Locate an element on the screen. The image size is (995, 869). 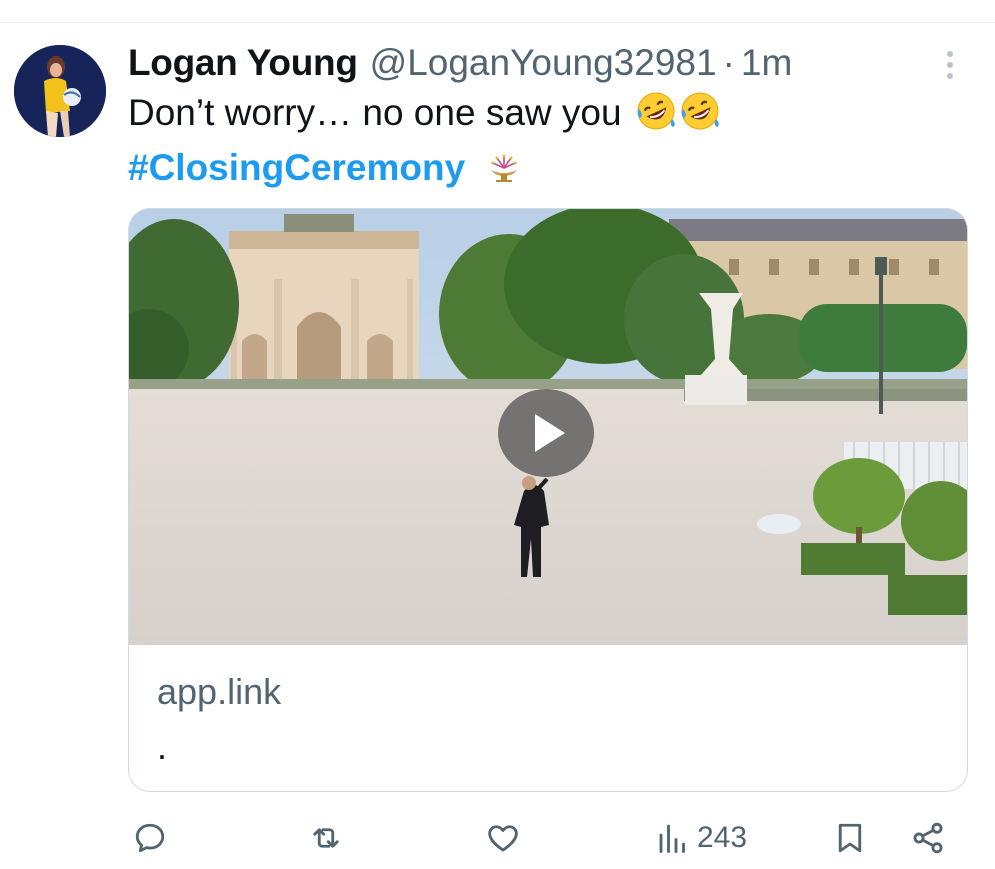
avatar is located at coordinates (60, 91).